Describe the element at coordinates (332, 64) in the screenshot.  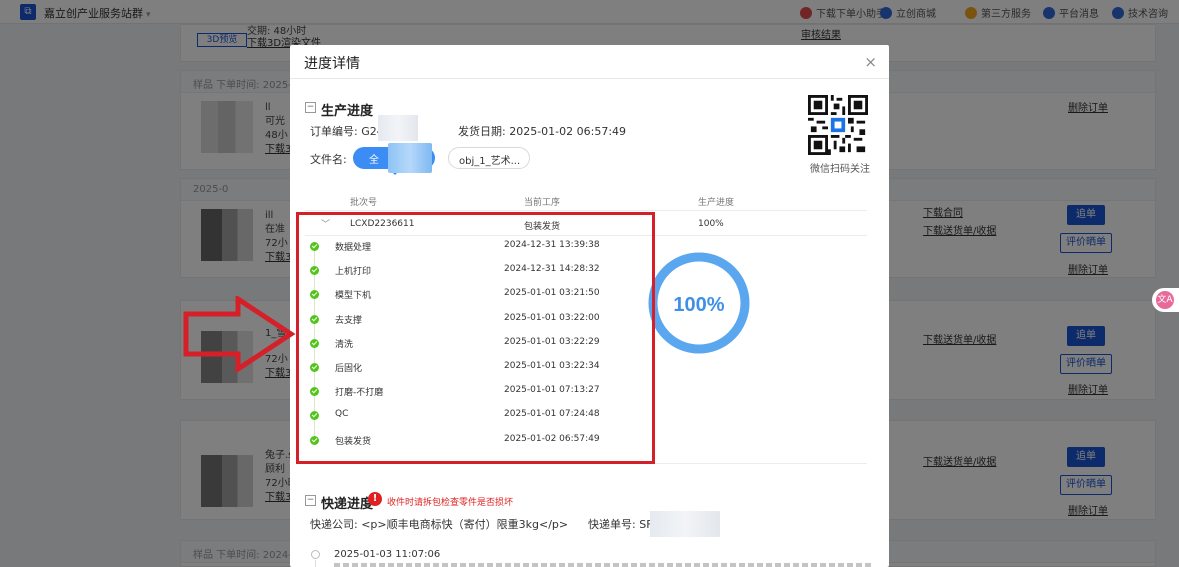
I see `modal-title: 进度详情` at that location.